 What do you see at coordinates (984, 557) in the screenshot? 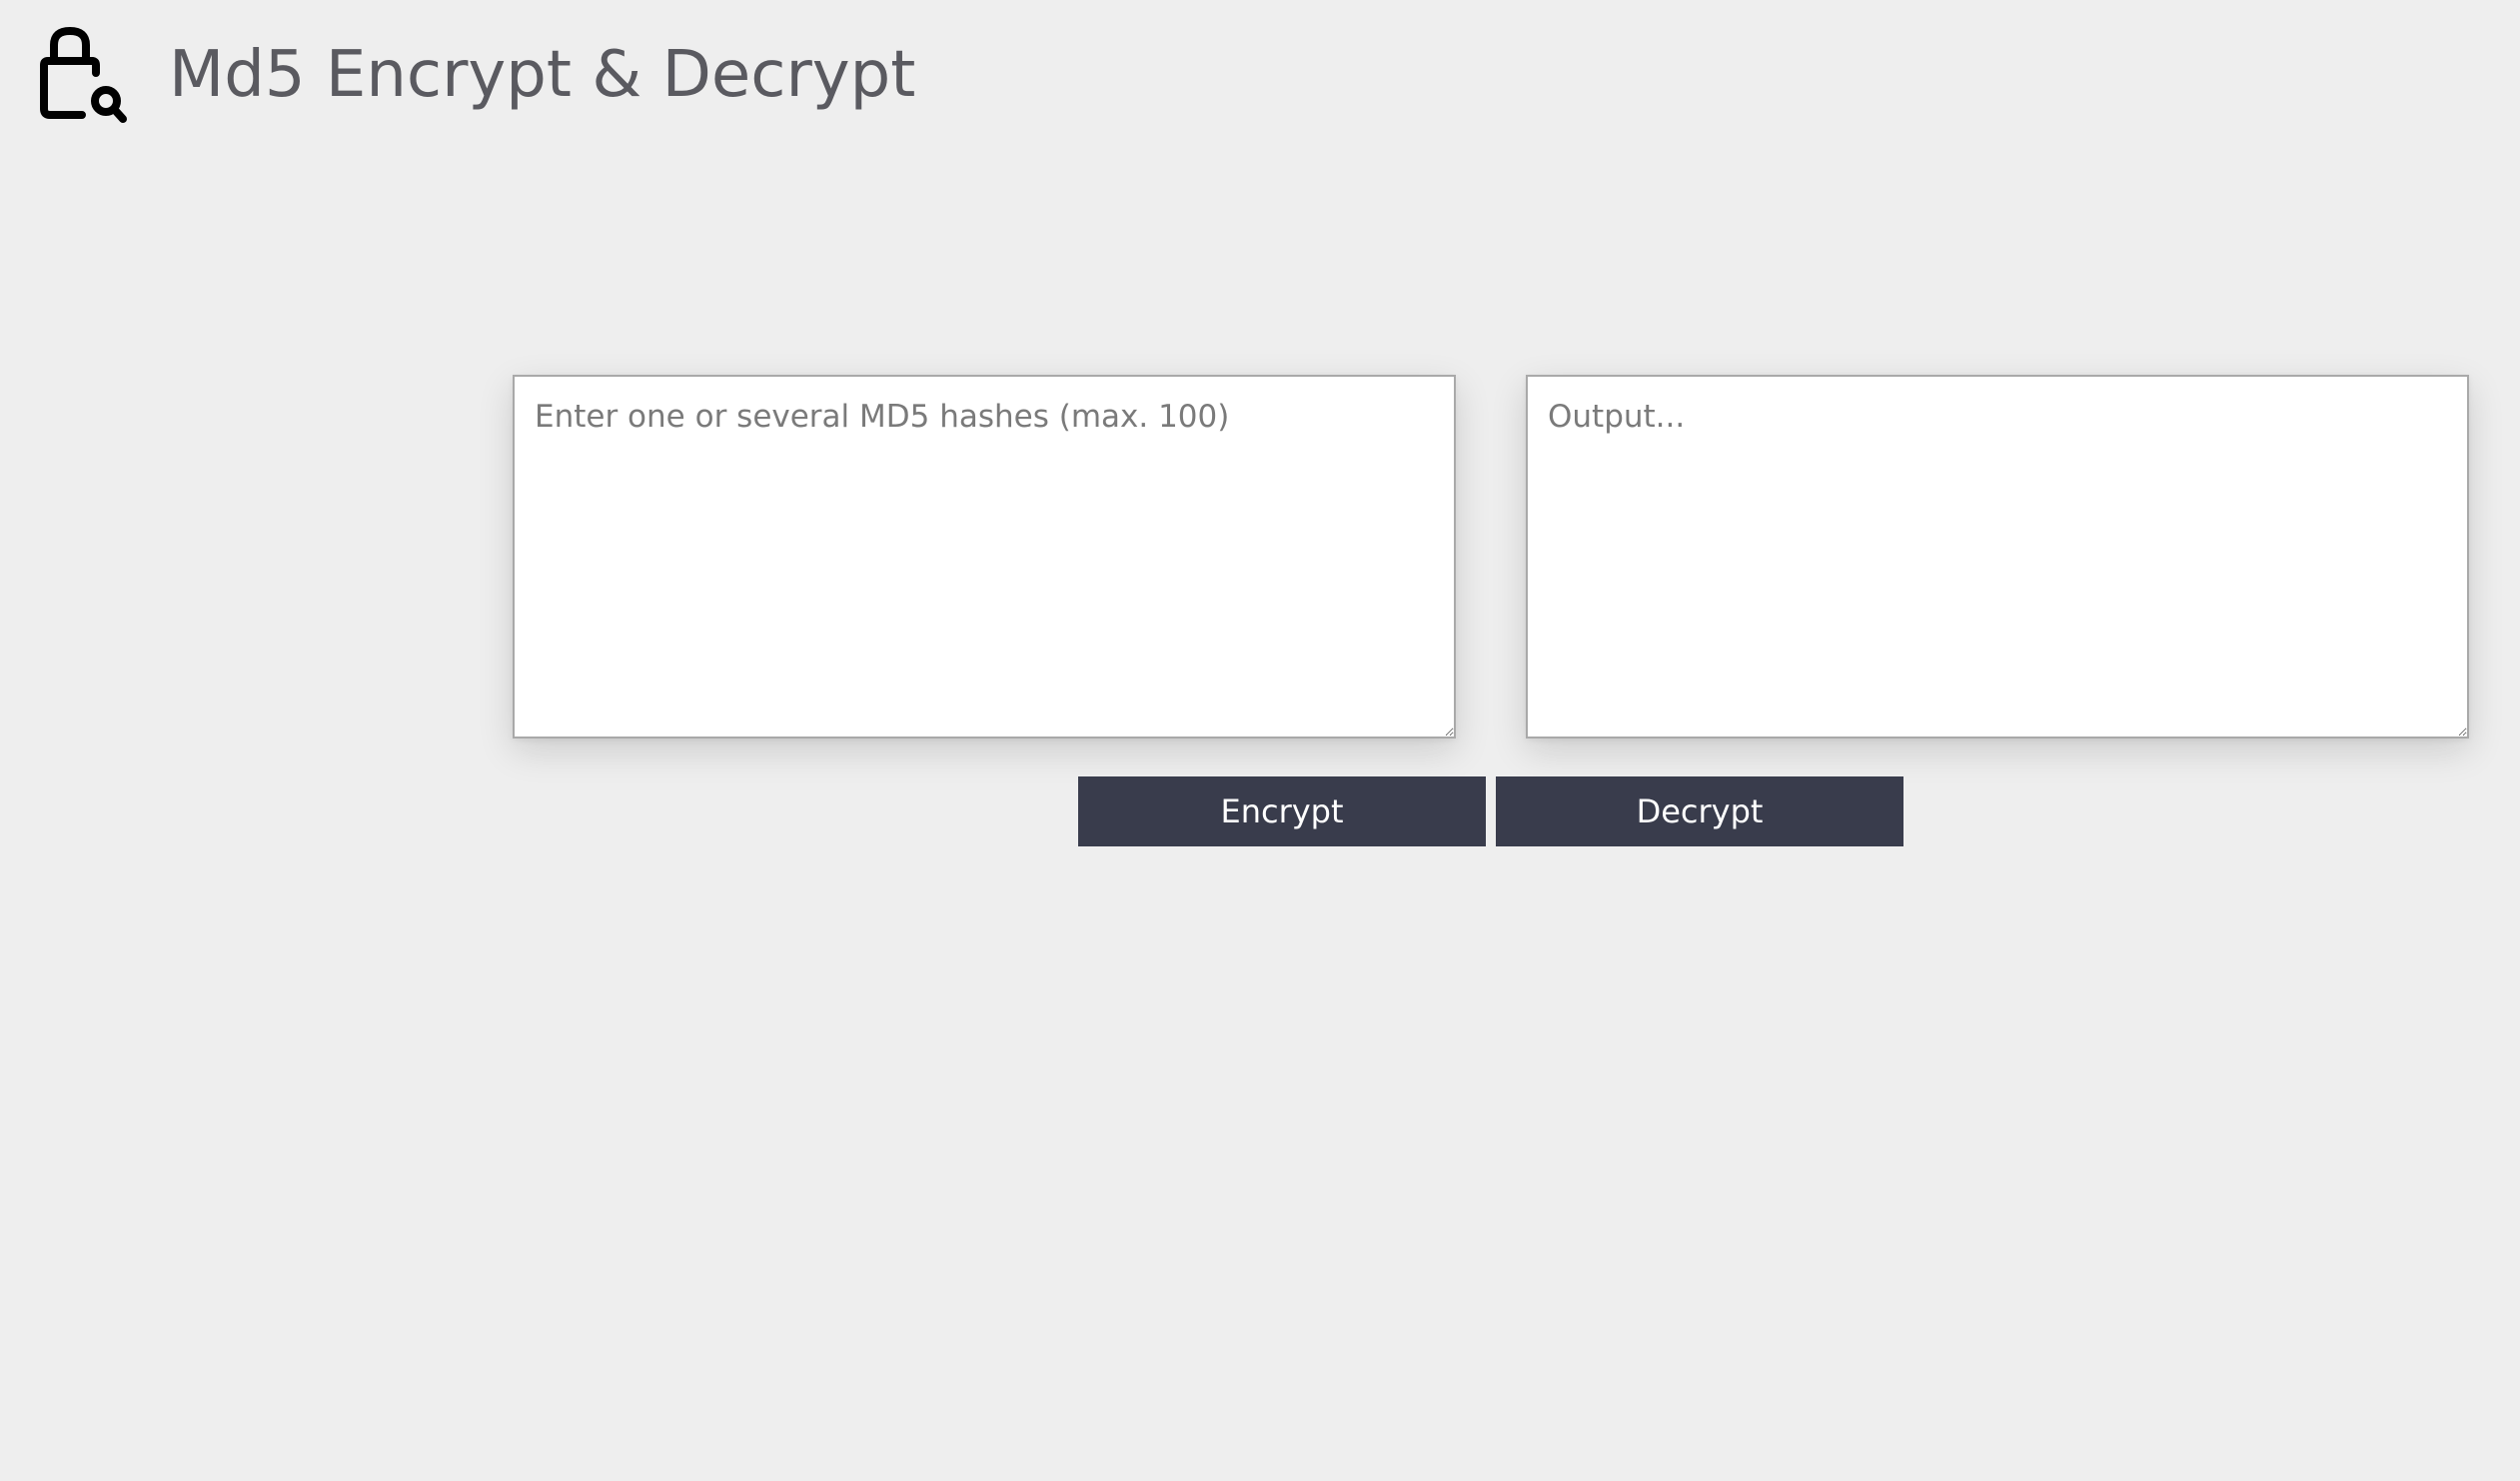
I see `hash-input-textarea` at bounding box center [984, 557].